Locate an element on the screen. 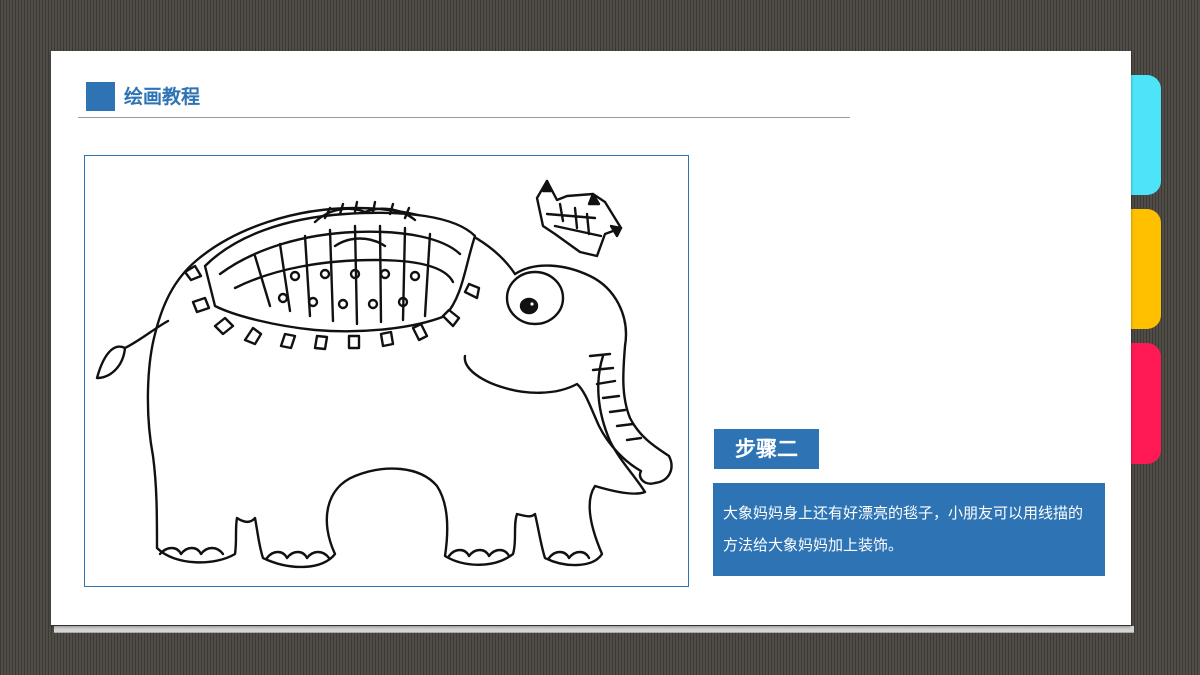 Image resolution: width=1200 pixels, height=675 pixels. step-badge: 步骤二 is located at coordinates (766, 449).